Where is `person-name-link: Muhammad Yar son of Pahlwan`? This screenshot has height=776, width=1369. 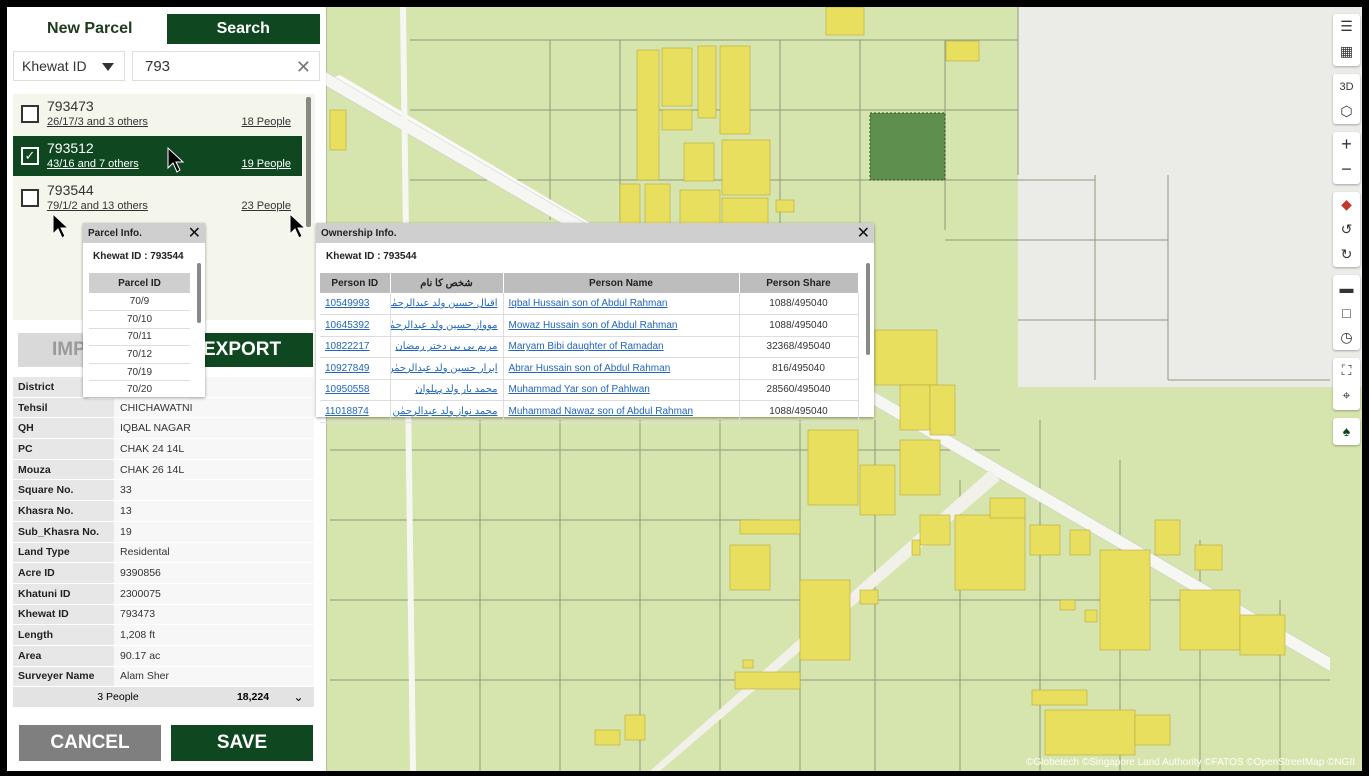 person-name-link: Muhammad Yar son of Pahlwan is located at coordinates (621, 390).